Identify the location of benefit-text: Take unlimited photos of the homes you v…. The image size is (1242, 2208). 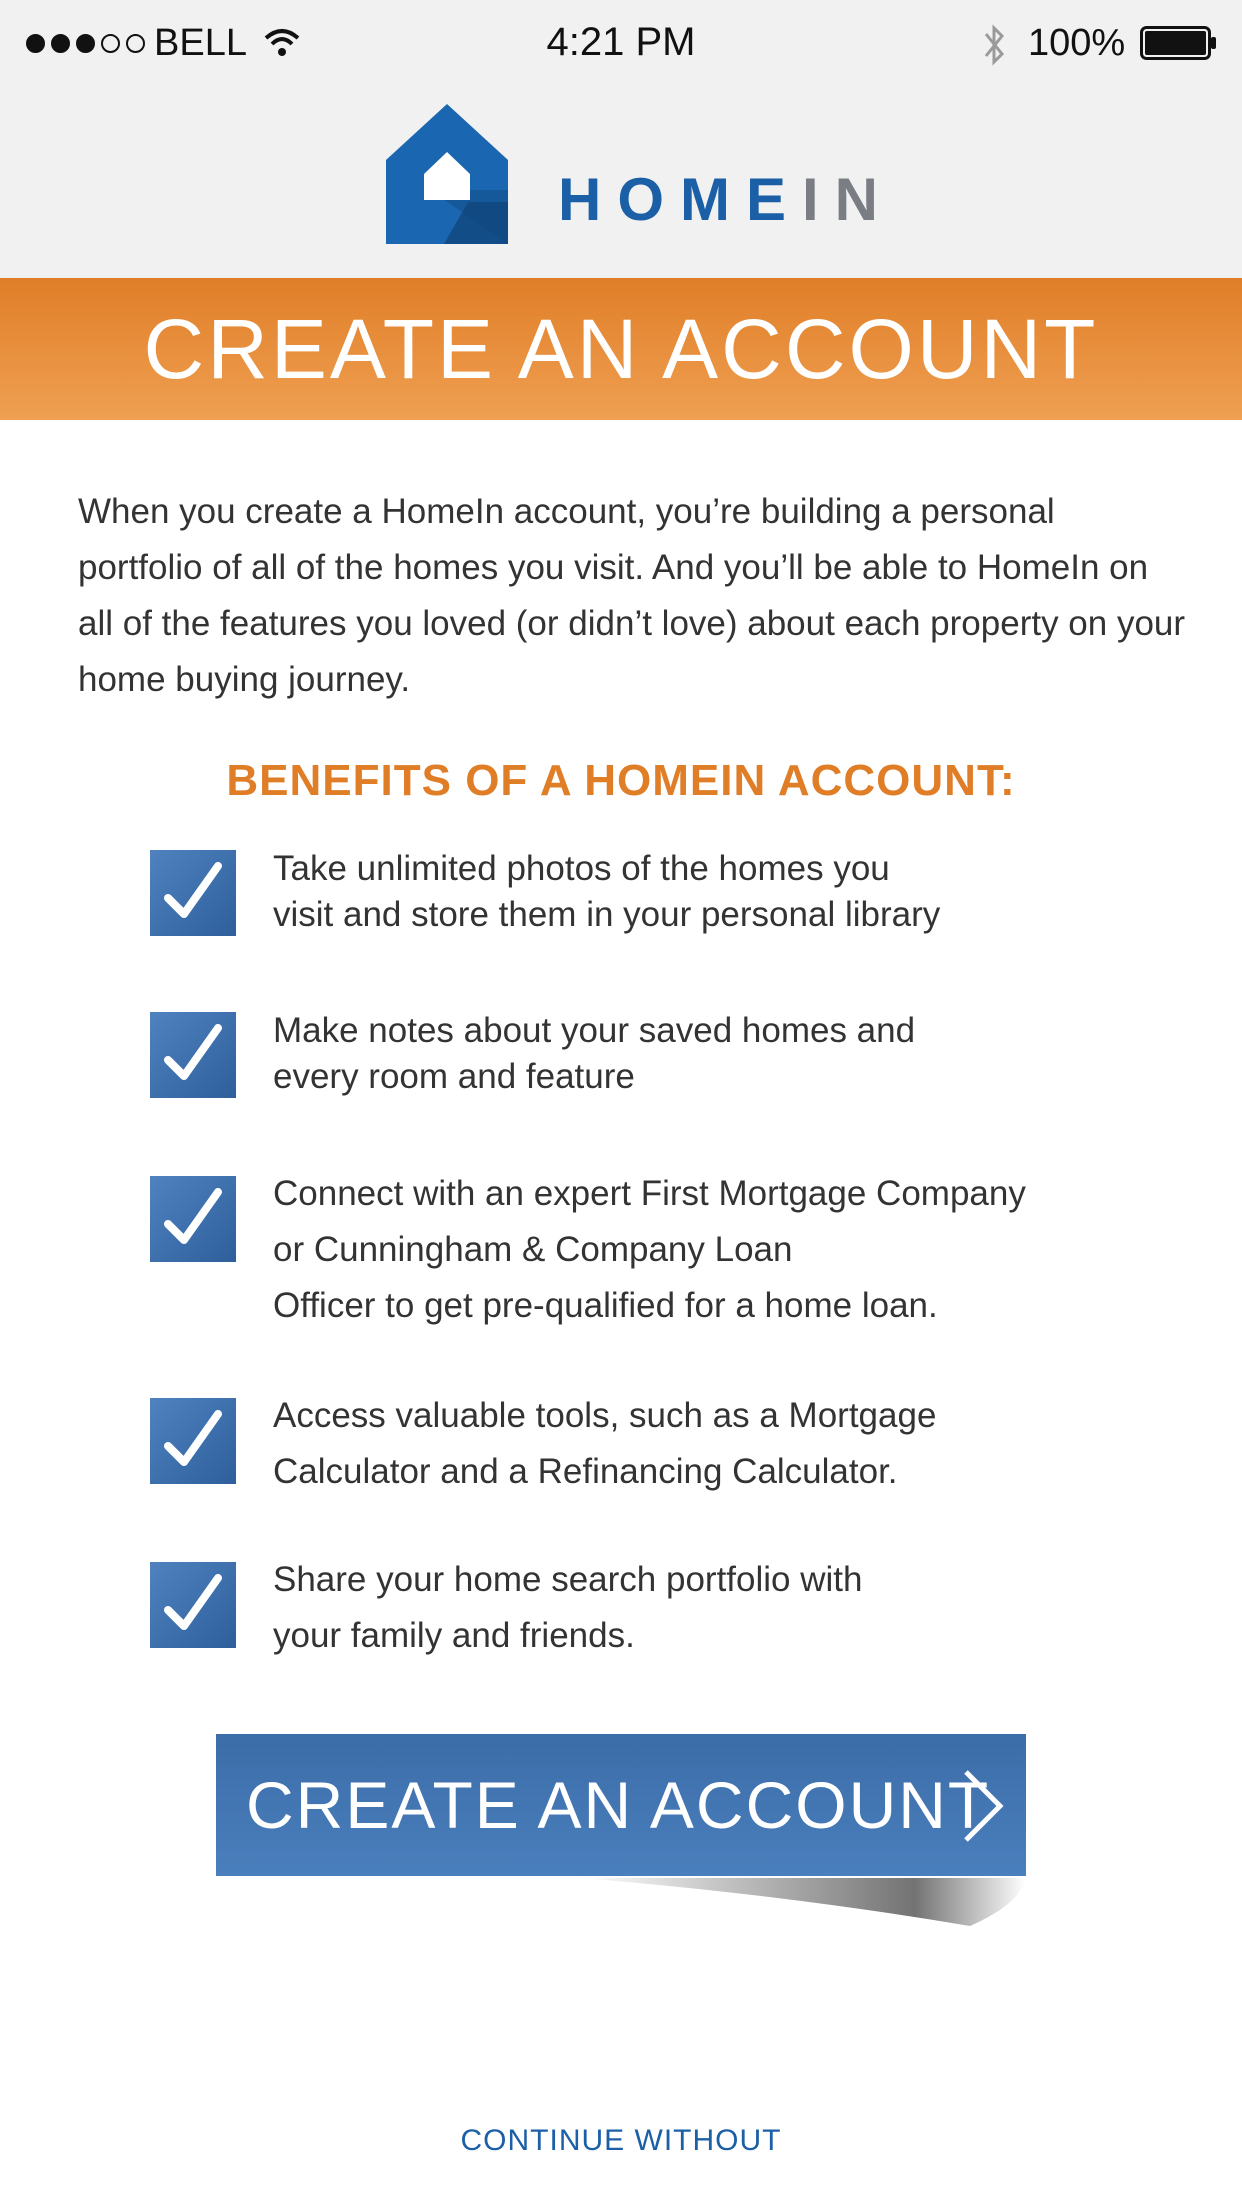
(733, 892).